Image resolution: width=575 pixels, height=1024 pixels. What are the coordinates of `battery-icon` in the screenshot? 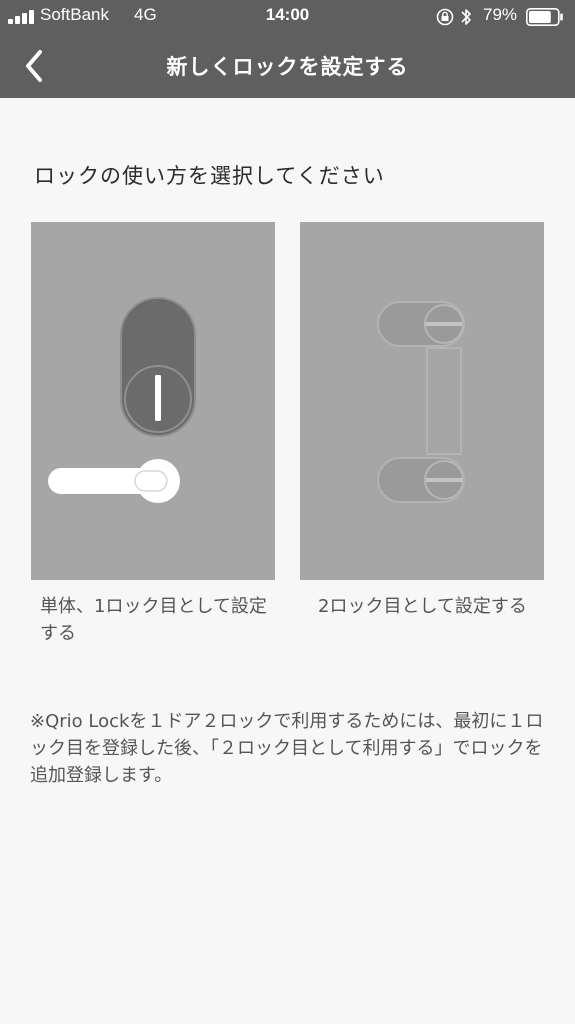 It's located at (544, 17).